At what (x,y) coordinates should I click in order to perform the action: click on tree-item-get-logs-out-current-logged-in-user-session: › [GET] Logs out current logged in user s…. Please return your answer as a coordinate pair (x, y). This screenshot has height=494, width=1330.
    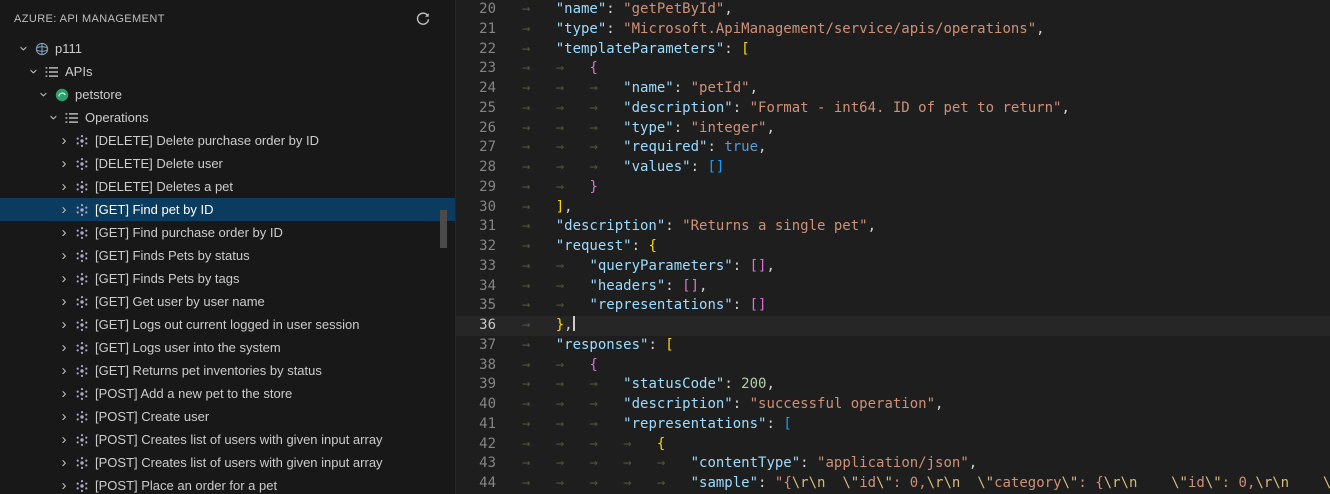
    Looking at the image, I should click on (227, 324).